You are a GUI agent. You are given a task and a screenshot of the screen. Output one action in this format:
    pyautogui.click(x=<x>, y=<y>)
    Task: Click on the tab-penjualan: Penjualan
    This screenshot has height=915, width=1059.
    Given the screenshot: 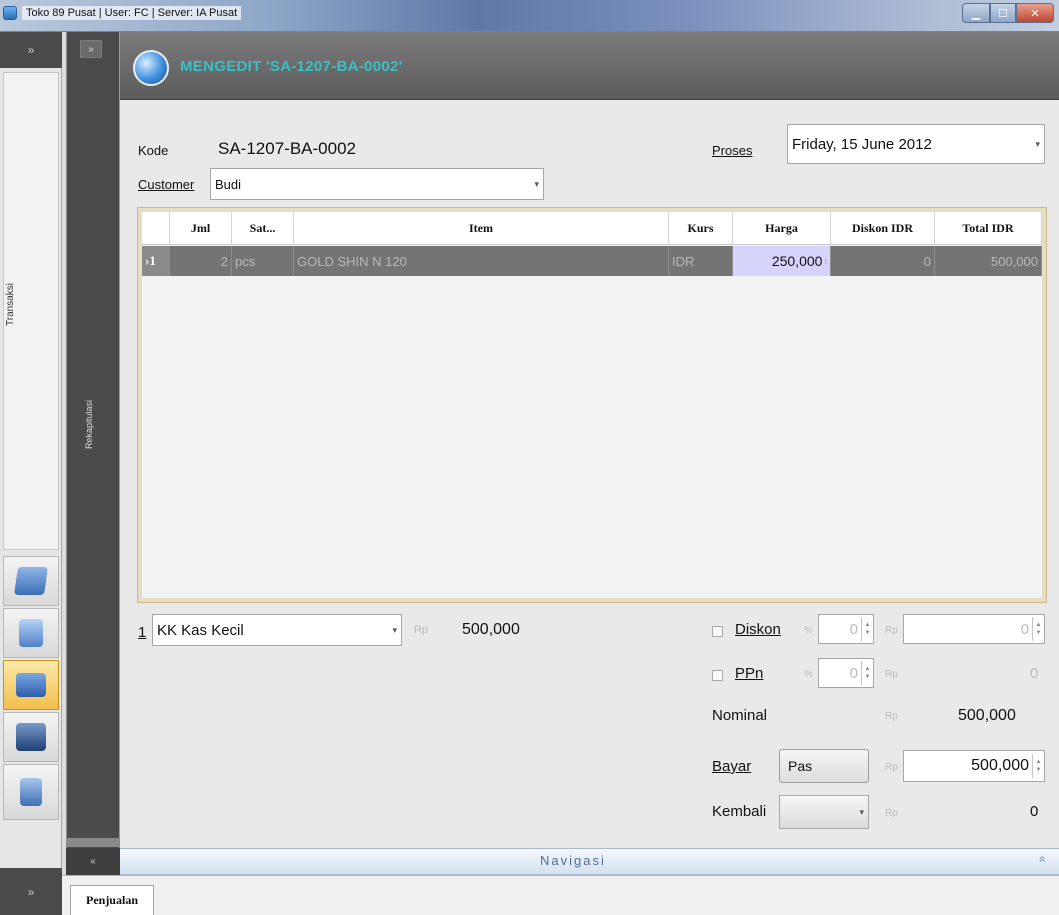 What is the action you would take?
    pyautogui.click(x=112, y=900)
    